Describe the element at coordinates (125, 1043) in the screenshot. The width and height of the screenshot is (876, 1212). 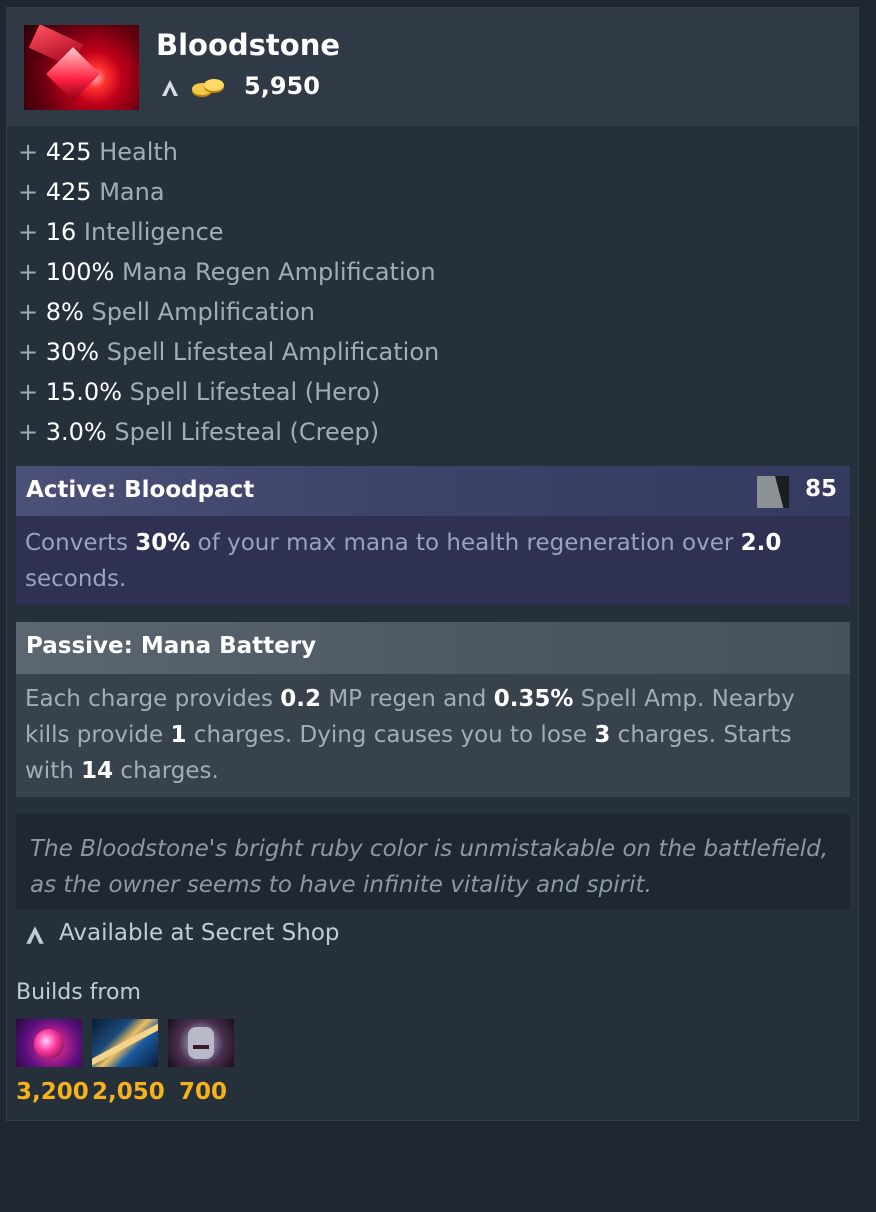
I see `component-2-icon` at that location.